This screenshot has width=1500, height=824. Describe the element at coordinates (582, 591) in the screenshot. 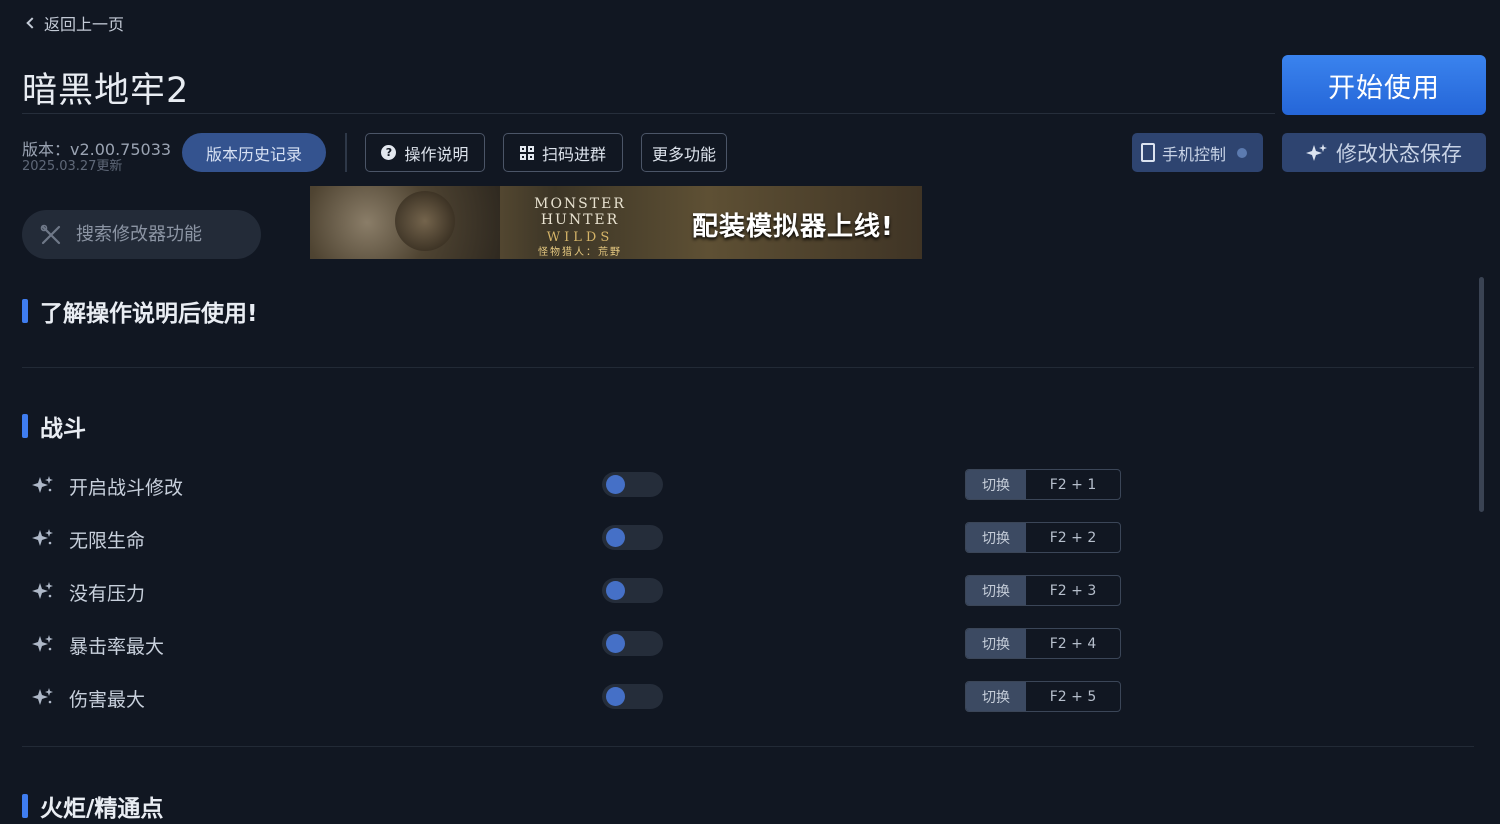

I see `feature-row: 没有压力 切换 F2 + 3` at that location.